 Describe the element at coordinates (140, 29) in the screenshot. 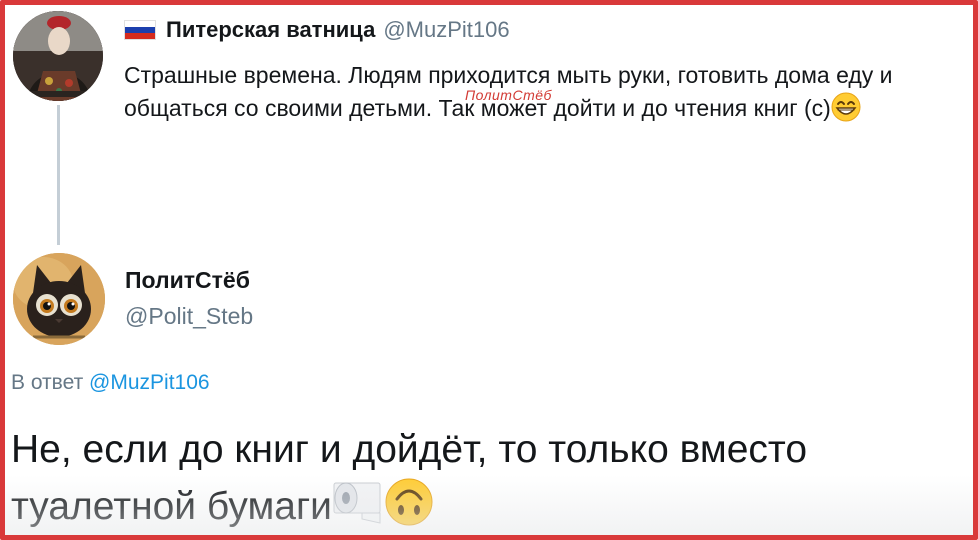

I see `russian-flag-icon` at that location.